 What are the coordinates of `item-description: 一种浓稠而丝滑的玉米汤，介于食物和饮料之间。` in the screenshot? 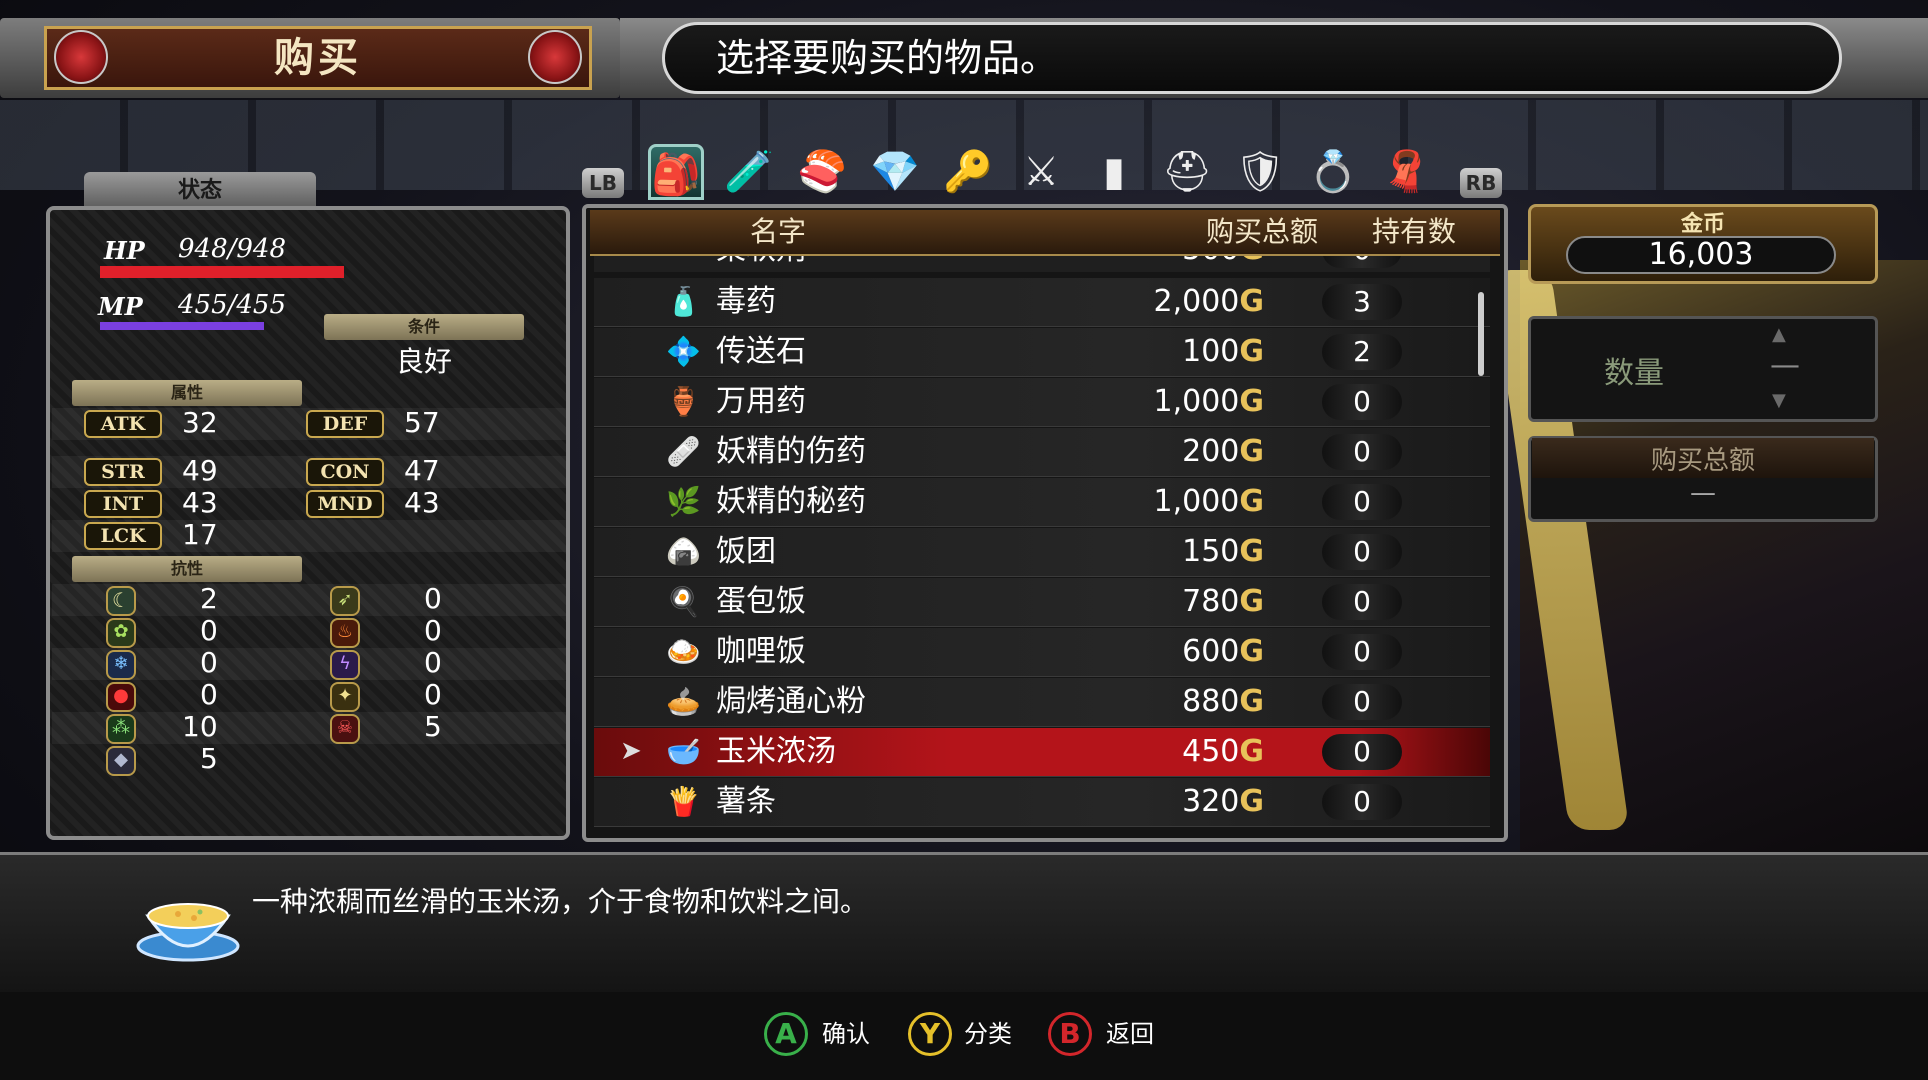 It's located at (560, 901).